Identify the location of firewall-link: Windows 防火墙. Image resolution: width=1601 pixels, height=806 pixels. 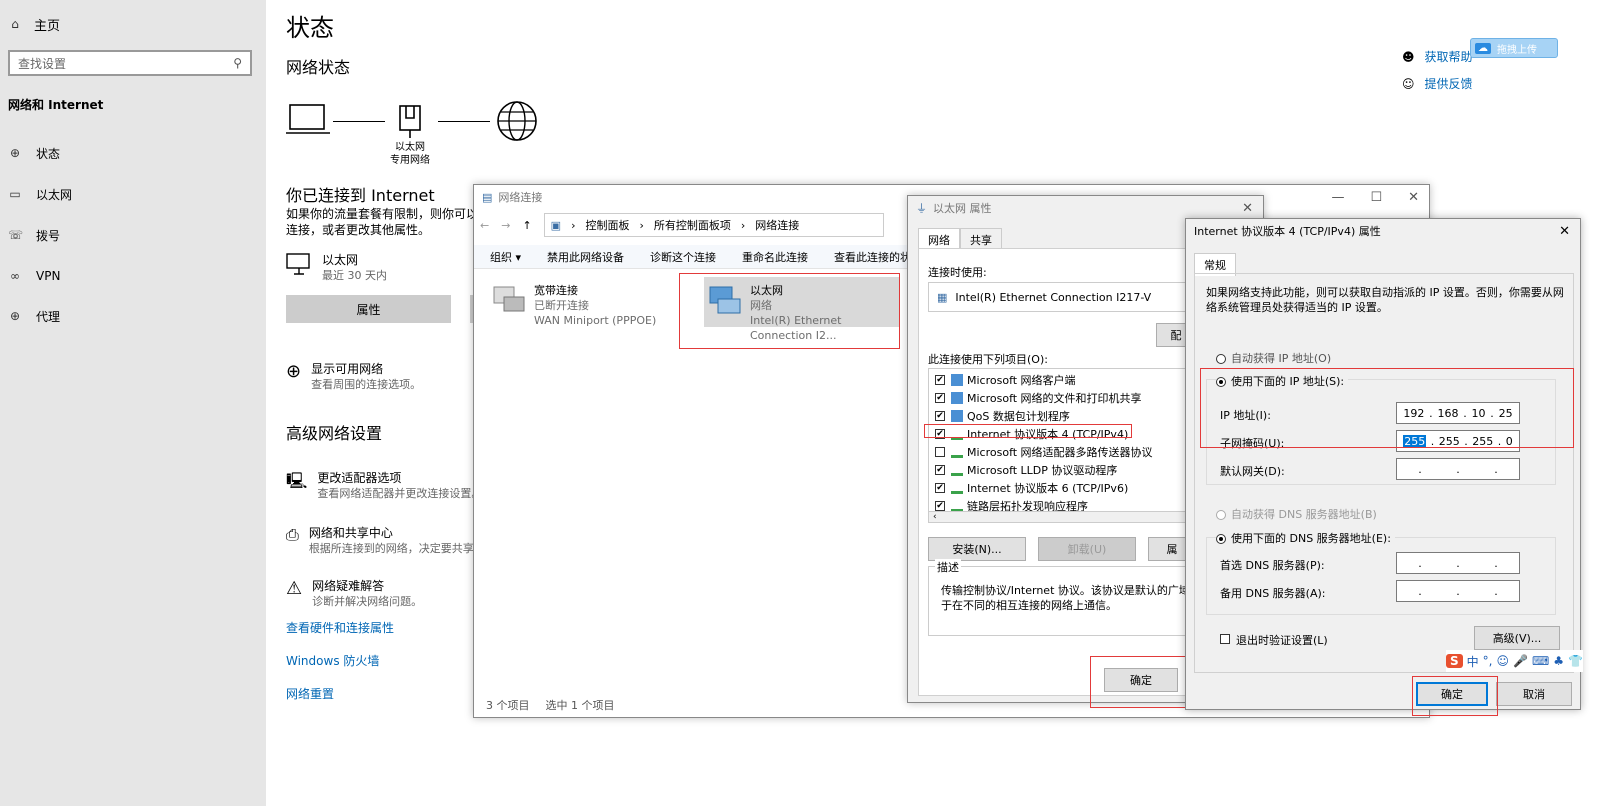
(332, 660).